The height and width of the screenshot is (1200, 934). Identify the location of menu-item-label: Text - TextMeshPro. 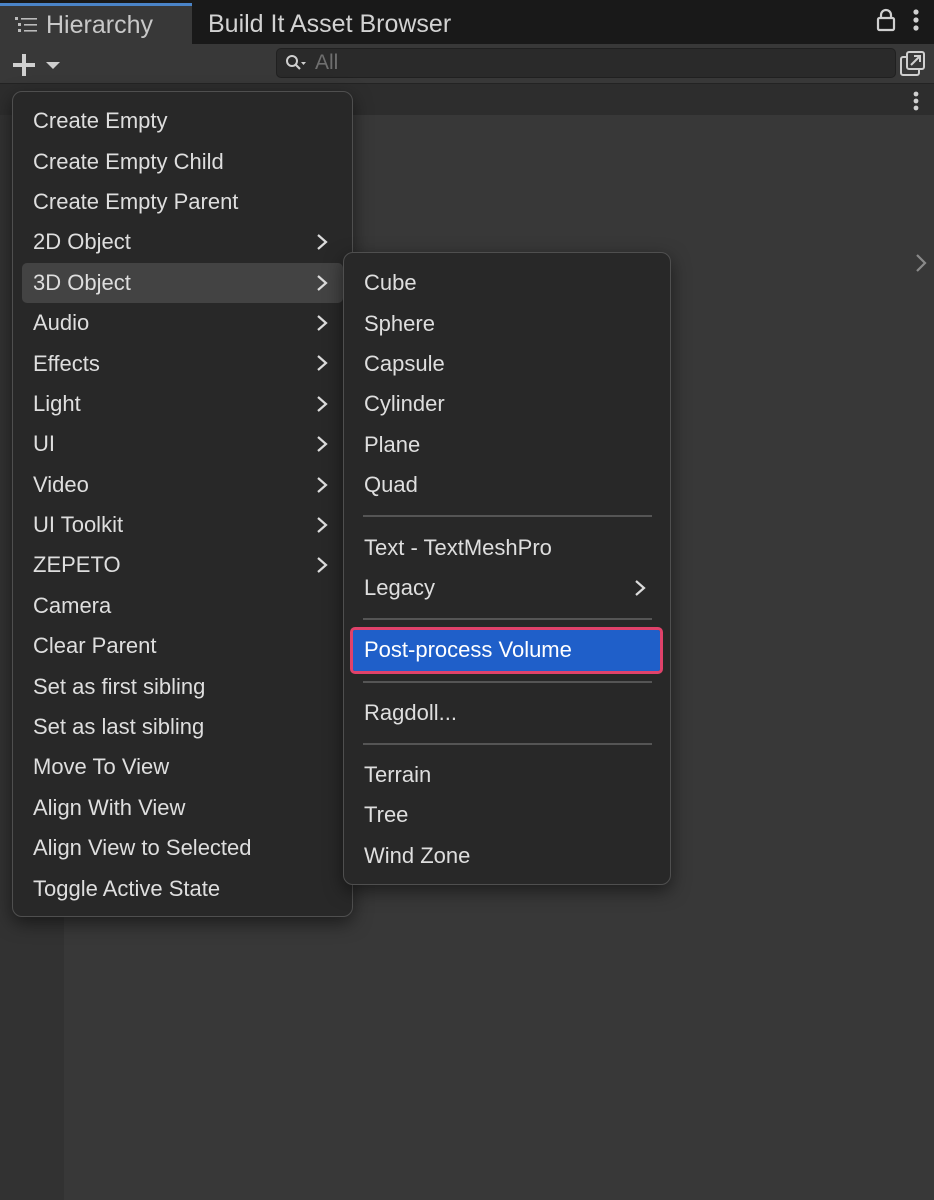
(458, 547).